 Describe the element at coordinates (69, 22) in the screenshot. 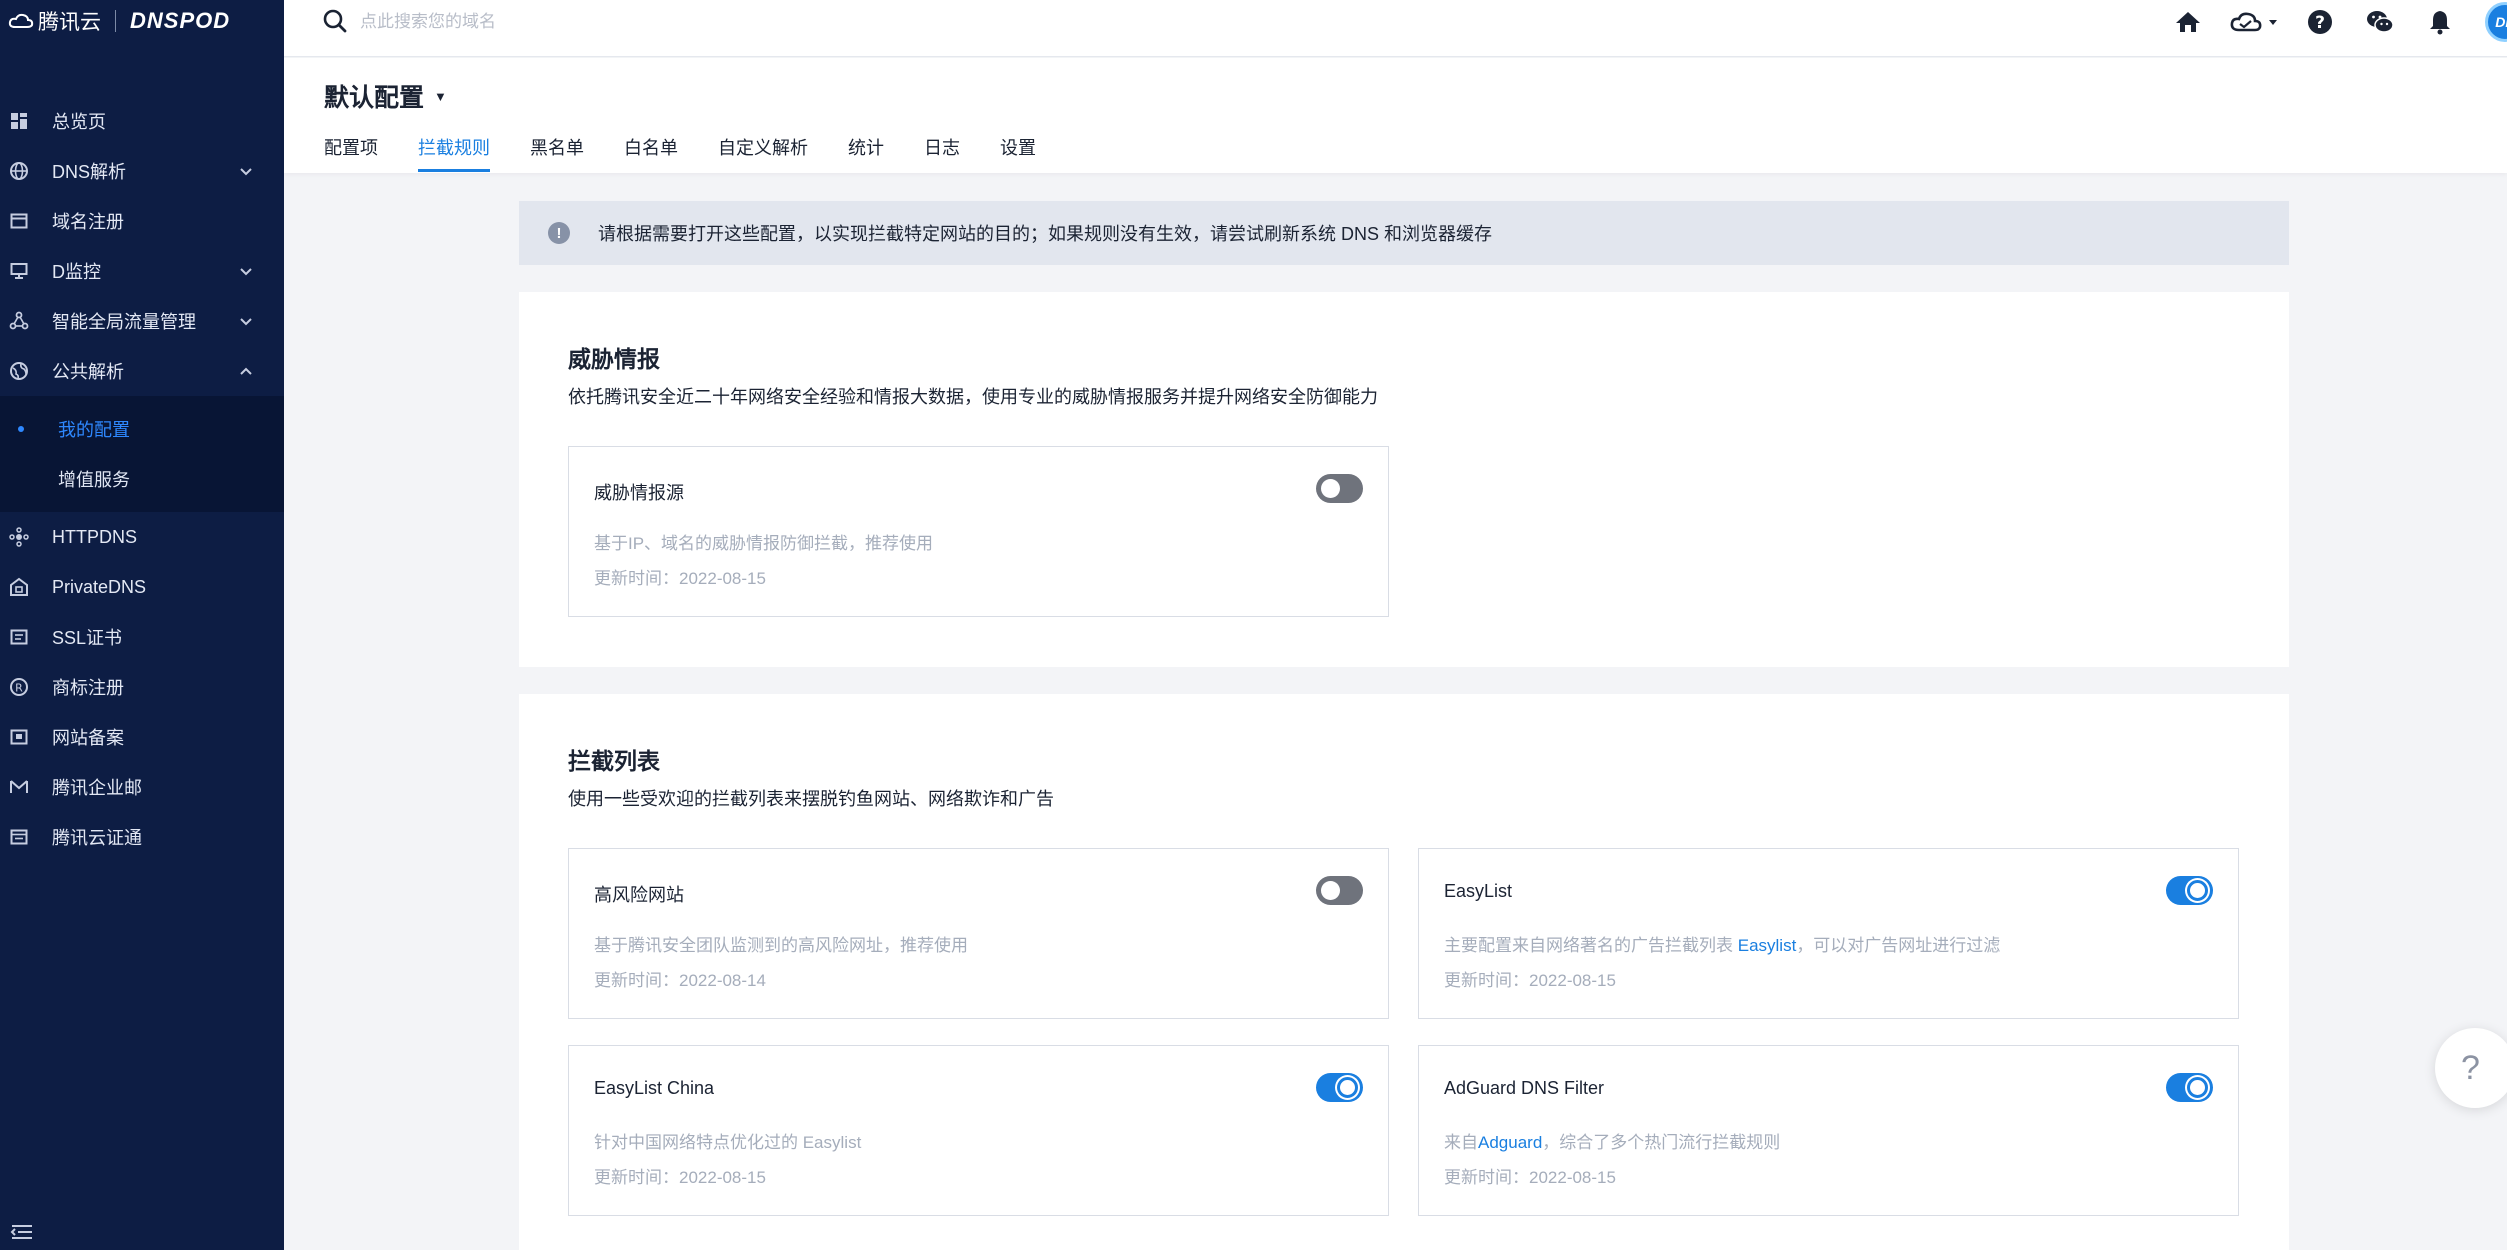

I see `brand-name: 腾讯云` at that location.